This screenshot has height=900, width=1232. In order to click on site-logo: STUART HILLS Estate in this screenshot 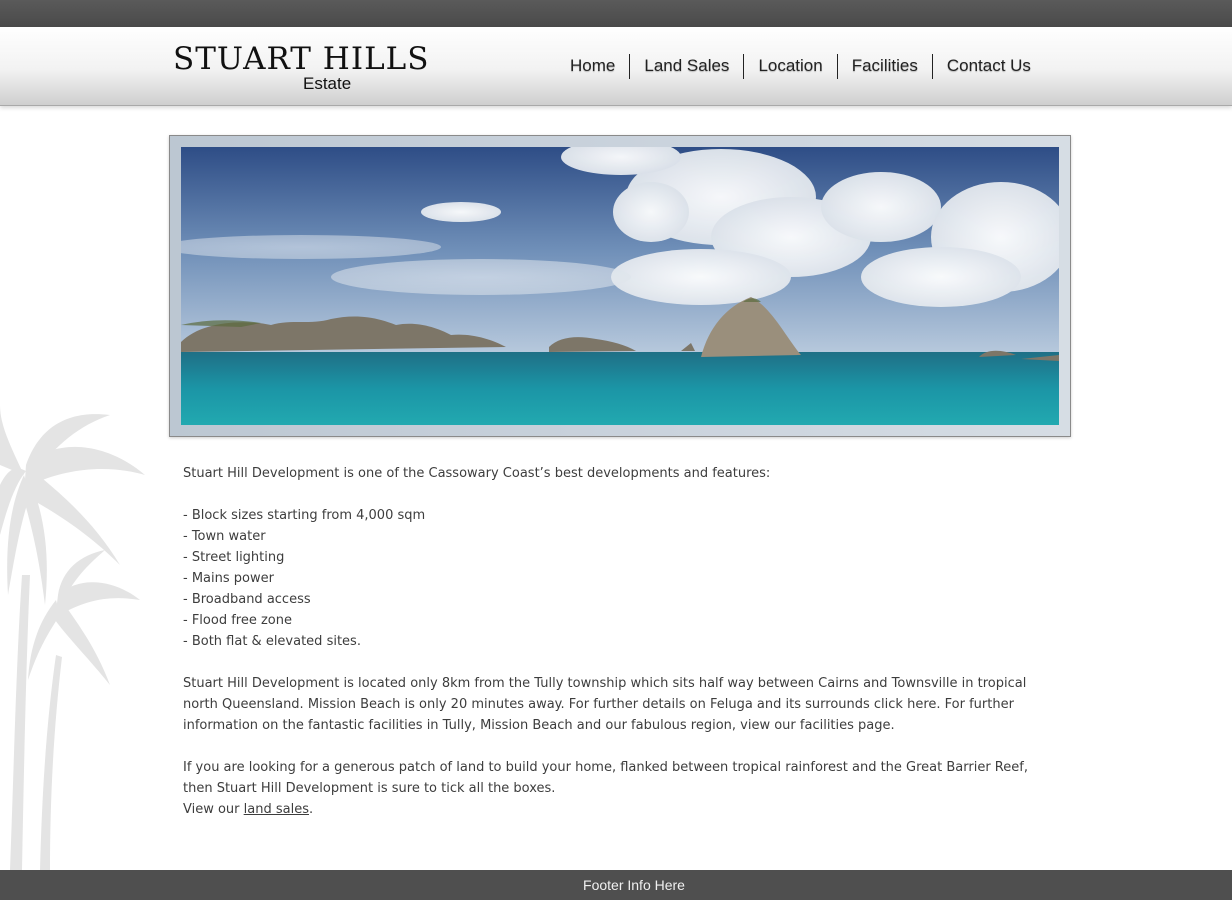, I will do `click(301, 71)`.